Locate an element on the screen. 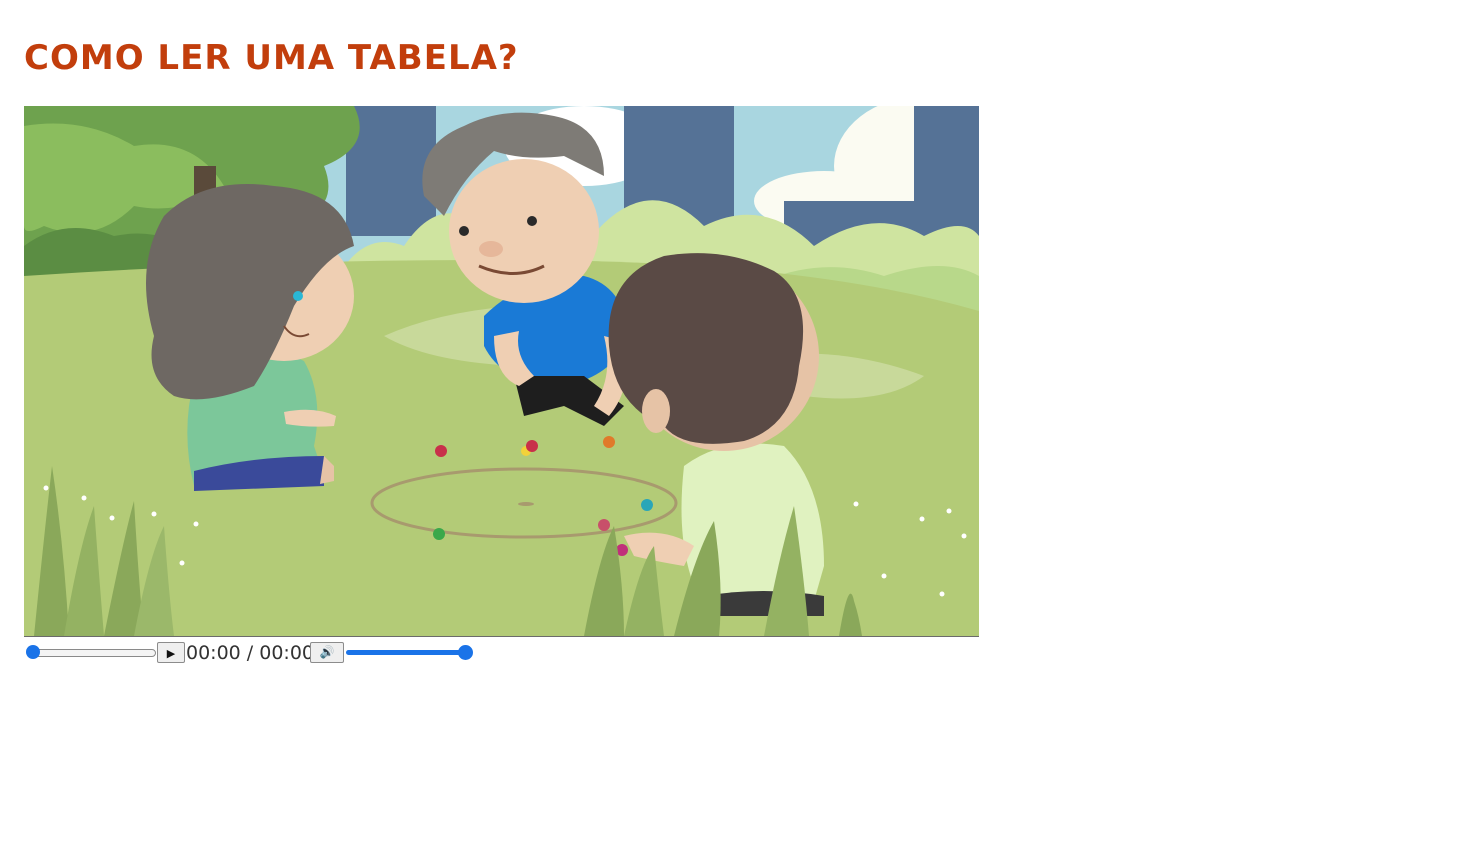  seek-slider-thumb is located at coordinates (33, 652).